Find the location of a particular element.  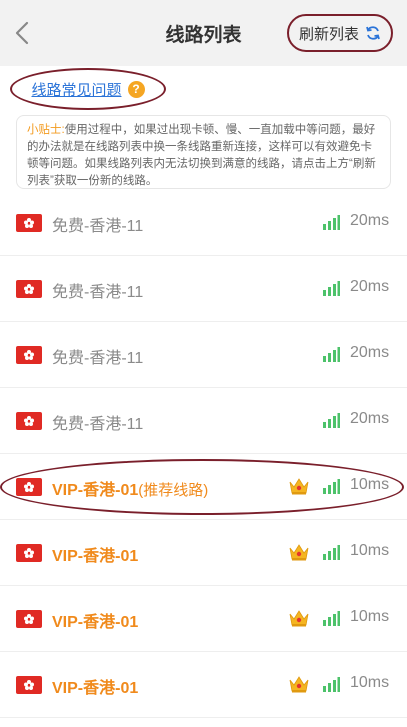

faq-link: 线路常见问题 ? is located at coordinates (88, 89).